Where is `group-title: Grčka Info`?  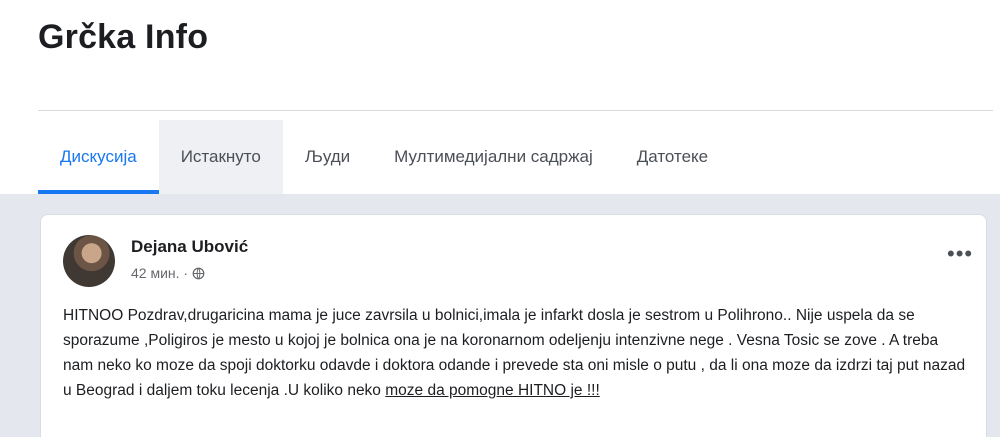 group-title: Grčka Info is located at coordinates (123, 37).